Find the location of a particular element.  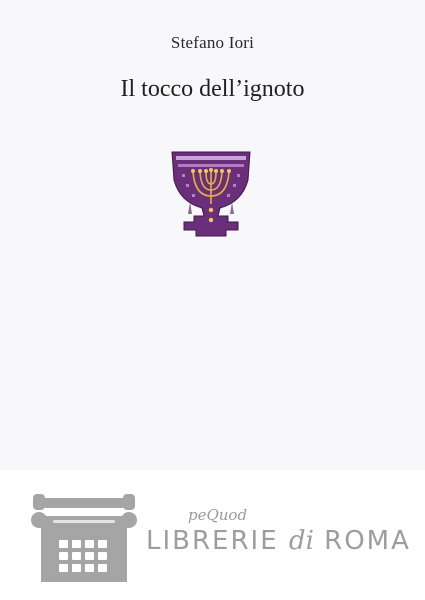

publisher-name-part3: ROMA is located at coordinates (367, 541).